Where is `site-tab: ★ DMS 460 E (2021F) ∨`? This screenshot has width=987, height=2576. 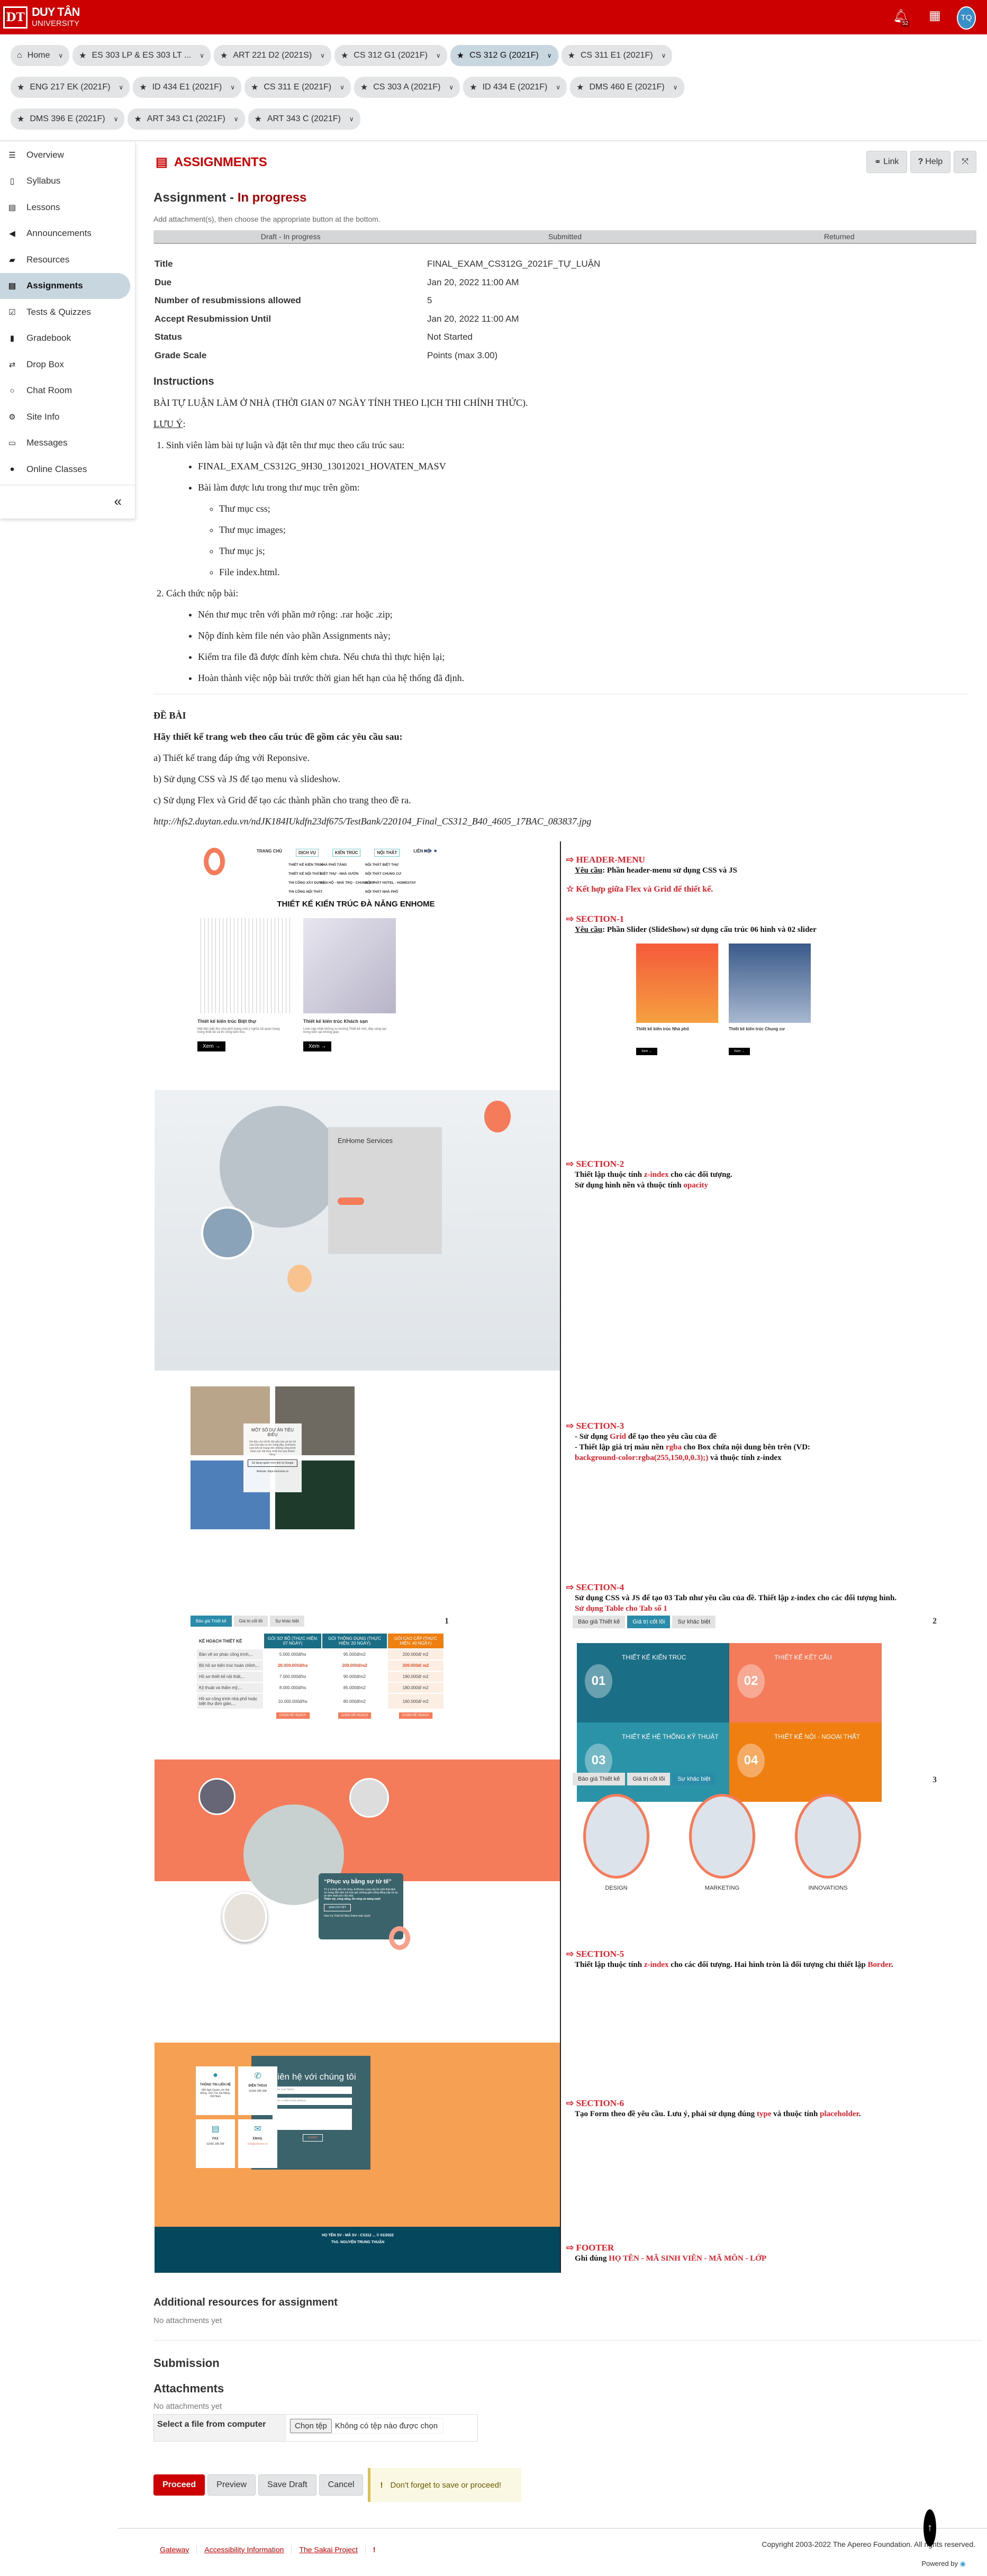
site-tab: ★ DMS 460 E (2021F) ∨ is located at coordinates (627, 87).